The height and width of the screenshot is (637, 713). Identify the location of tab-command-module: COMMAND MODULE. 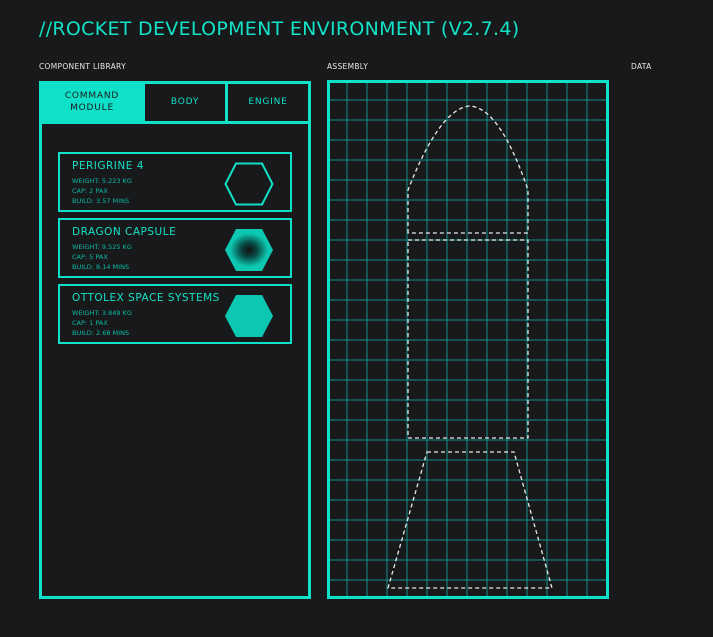
(92, 102).